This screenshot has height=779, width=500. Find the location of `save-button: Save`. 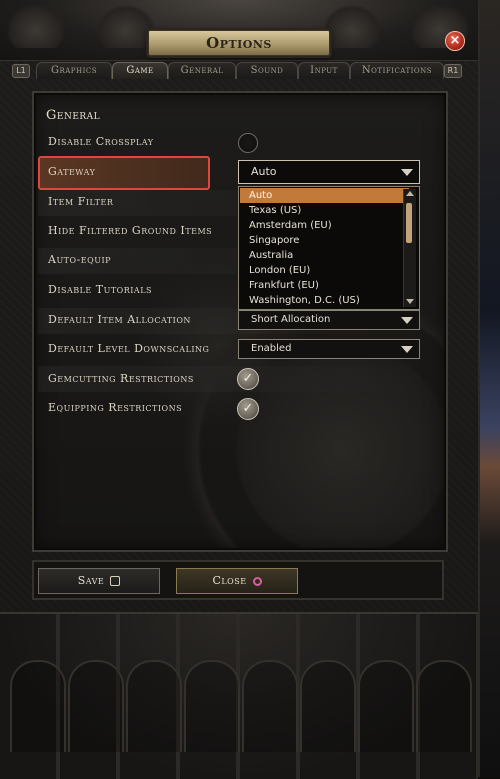

save-button: Save is located at coordinates (99, 581).